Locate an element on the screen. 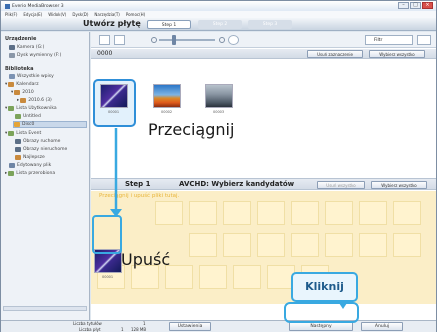 The width and height of the screenshot is (437, 332). click-callout: Kliknij is located at coordinates (324, 287).